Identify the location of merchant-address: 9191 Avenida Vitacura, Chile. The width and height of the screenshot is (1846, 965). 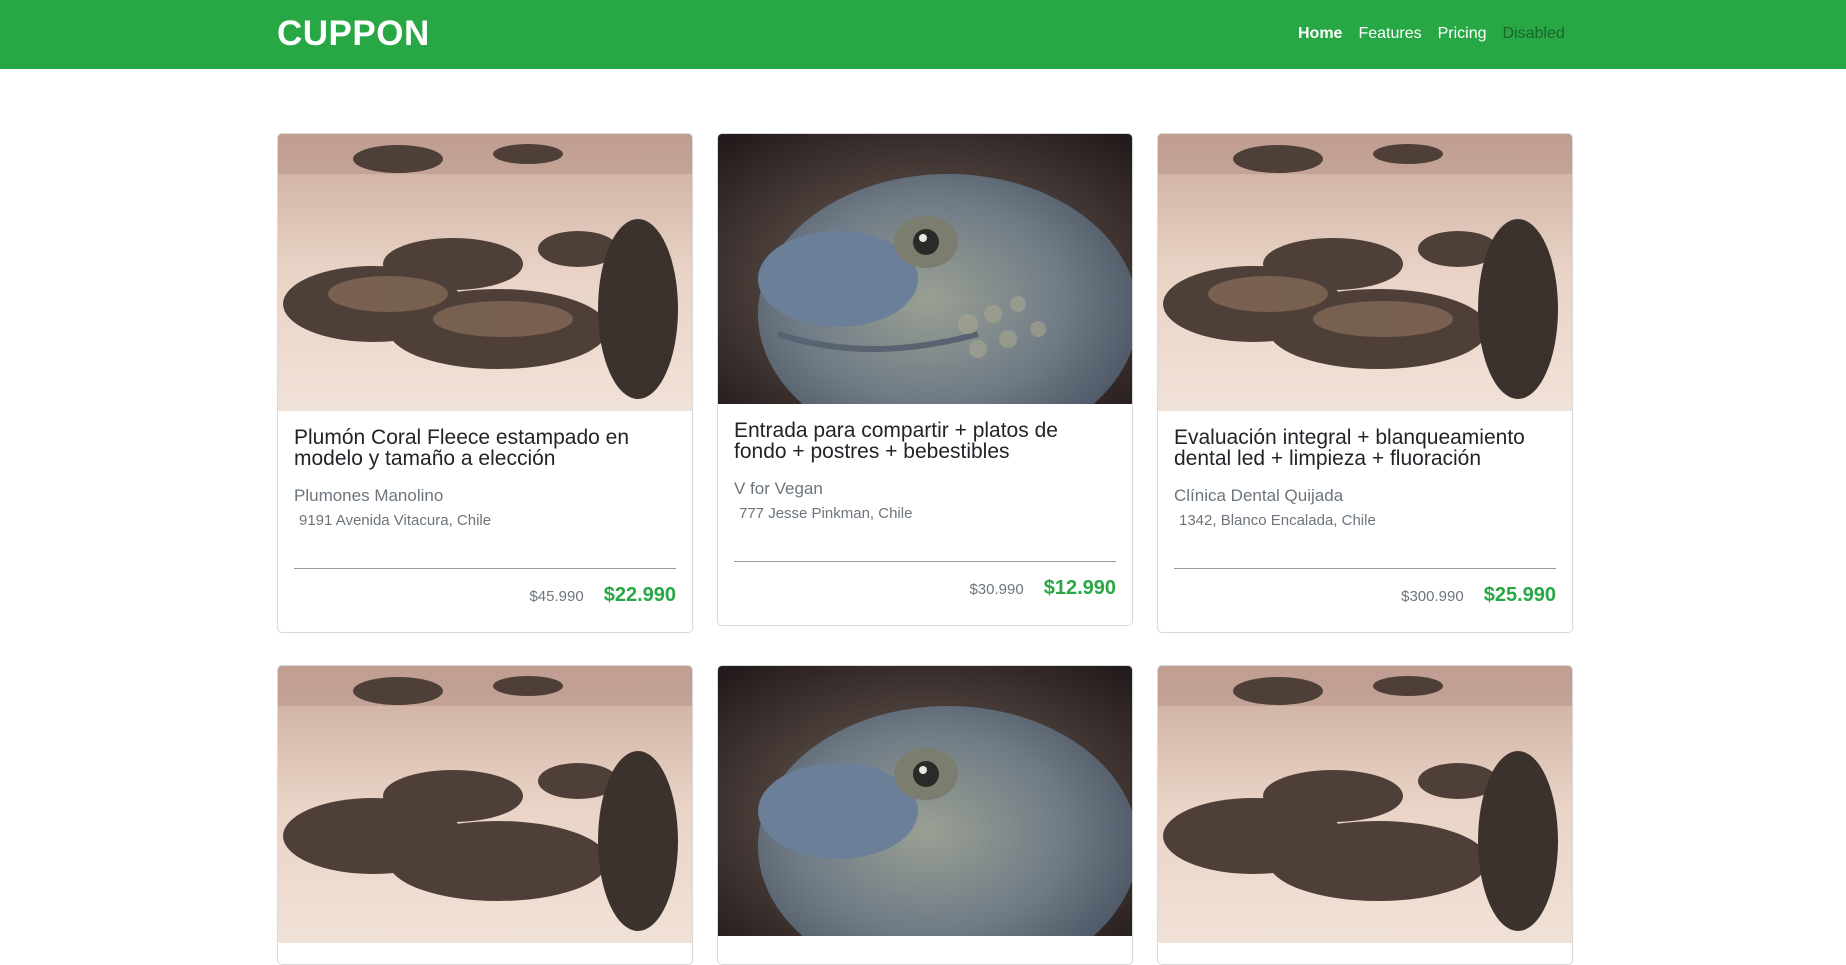
(395, 520).